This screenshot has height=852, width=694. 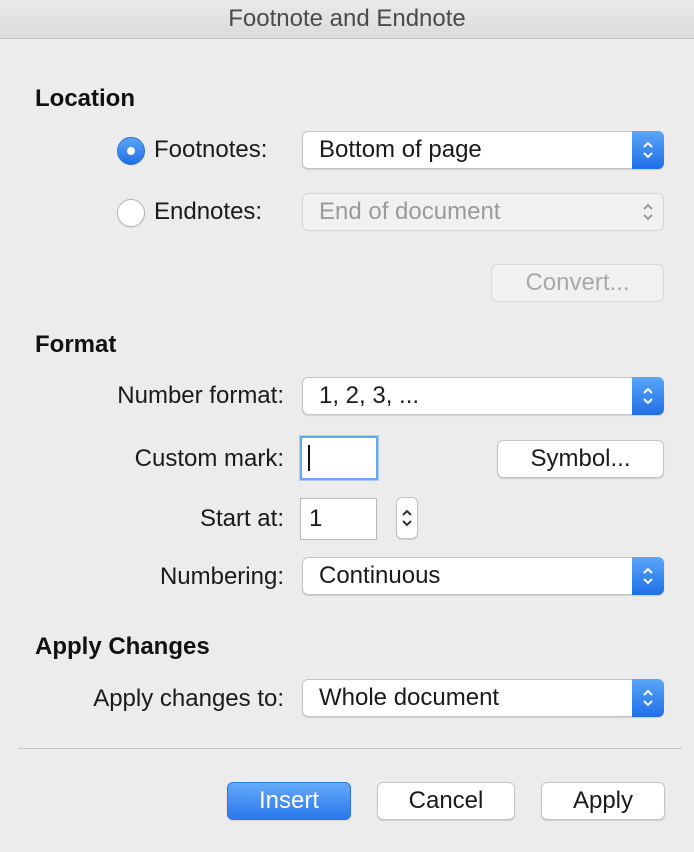 What do you see at coordinates (400, 149) in the screenshot?
I see `footnotes-location-value: Bottom of page` at bounding box center [400, 149].